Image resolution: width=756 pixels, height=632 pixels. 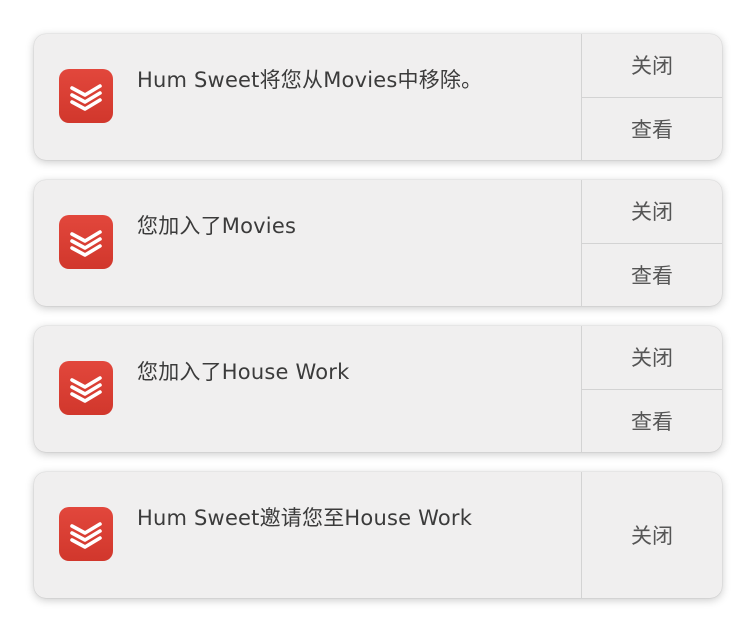 What do you see at coordinates (217, 226) in the screenshot?
I see `notification-message: 您加入了Movies` at bounding box center [217, 226].